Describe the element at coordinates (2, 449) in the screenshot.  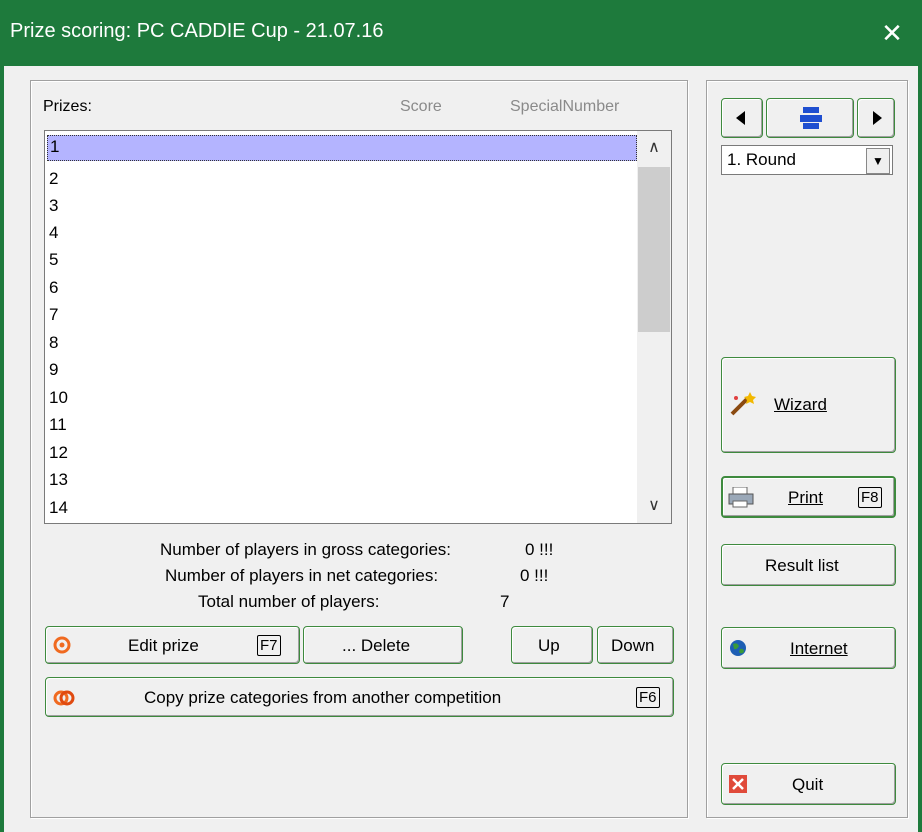
I see `window-border-left` at that location.